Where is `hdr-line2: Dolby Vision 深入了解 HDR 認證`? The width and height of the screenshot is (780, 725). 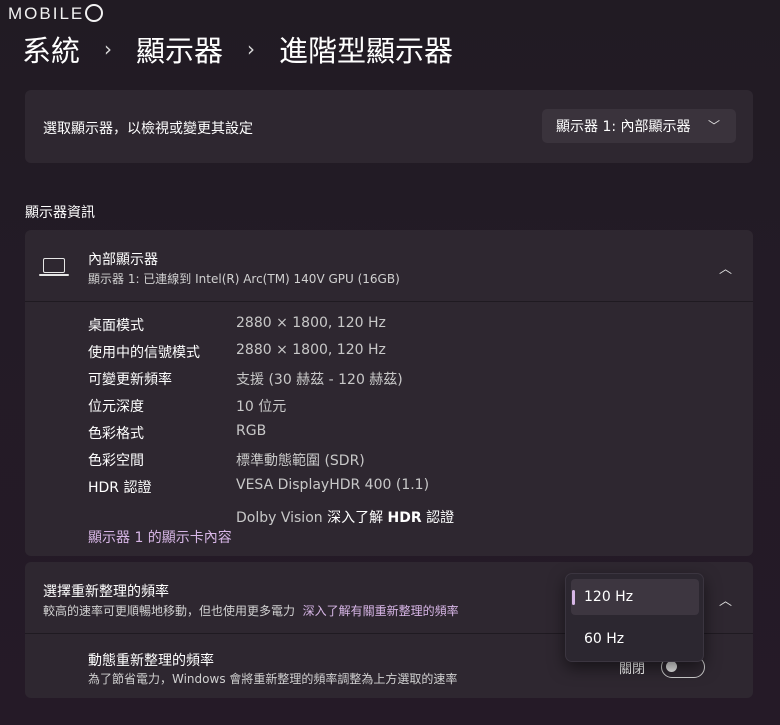 hdr-line2: Dolby Vision 深入了解 HDR 認證 is located at coordinates (345, 517).